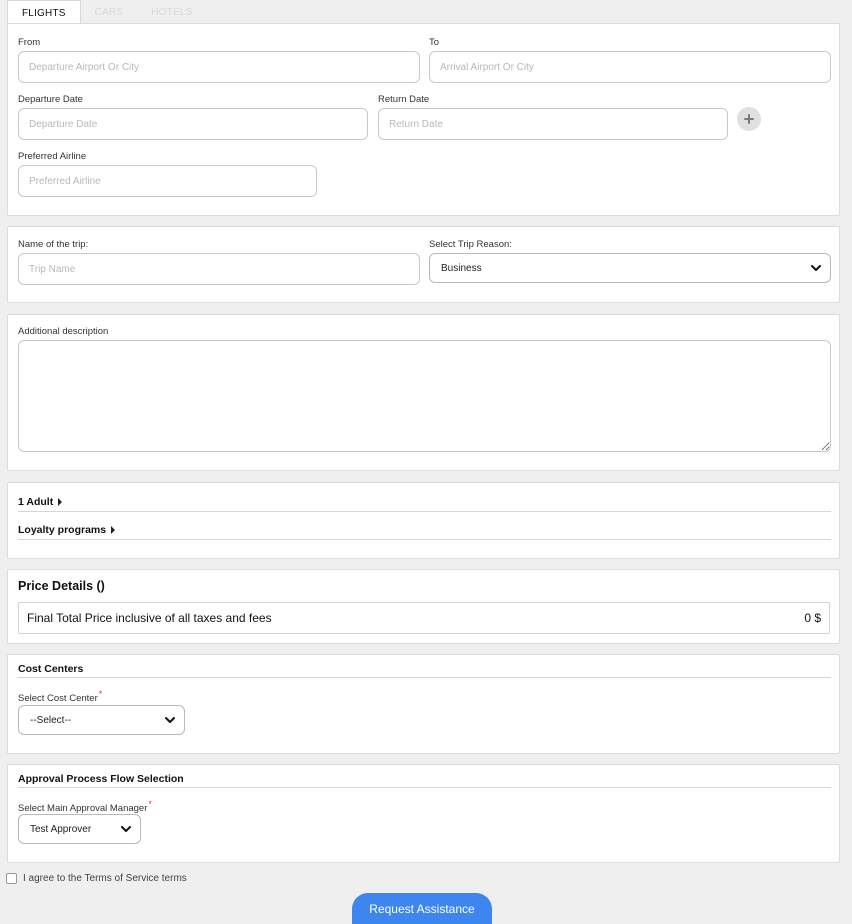  I want to click on tab-flights: FLIGHTS, so click(44, 12).